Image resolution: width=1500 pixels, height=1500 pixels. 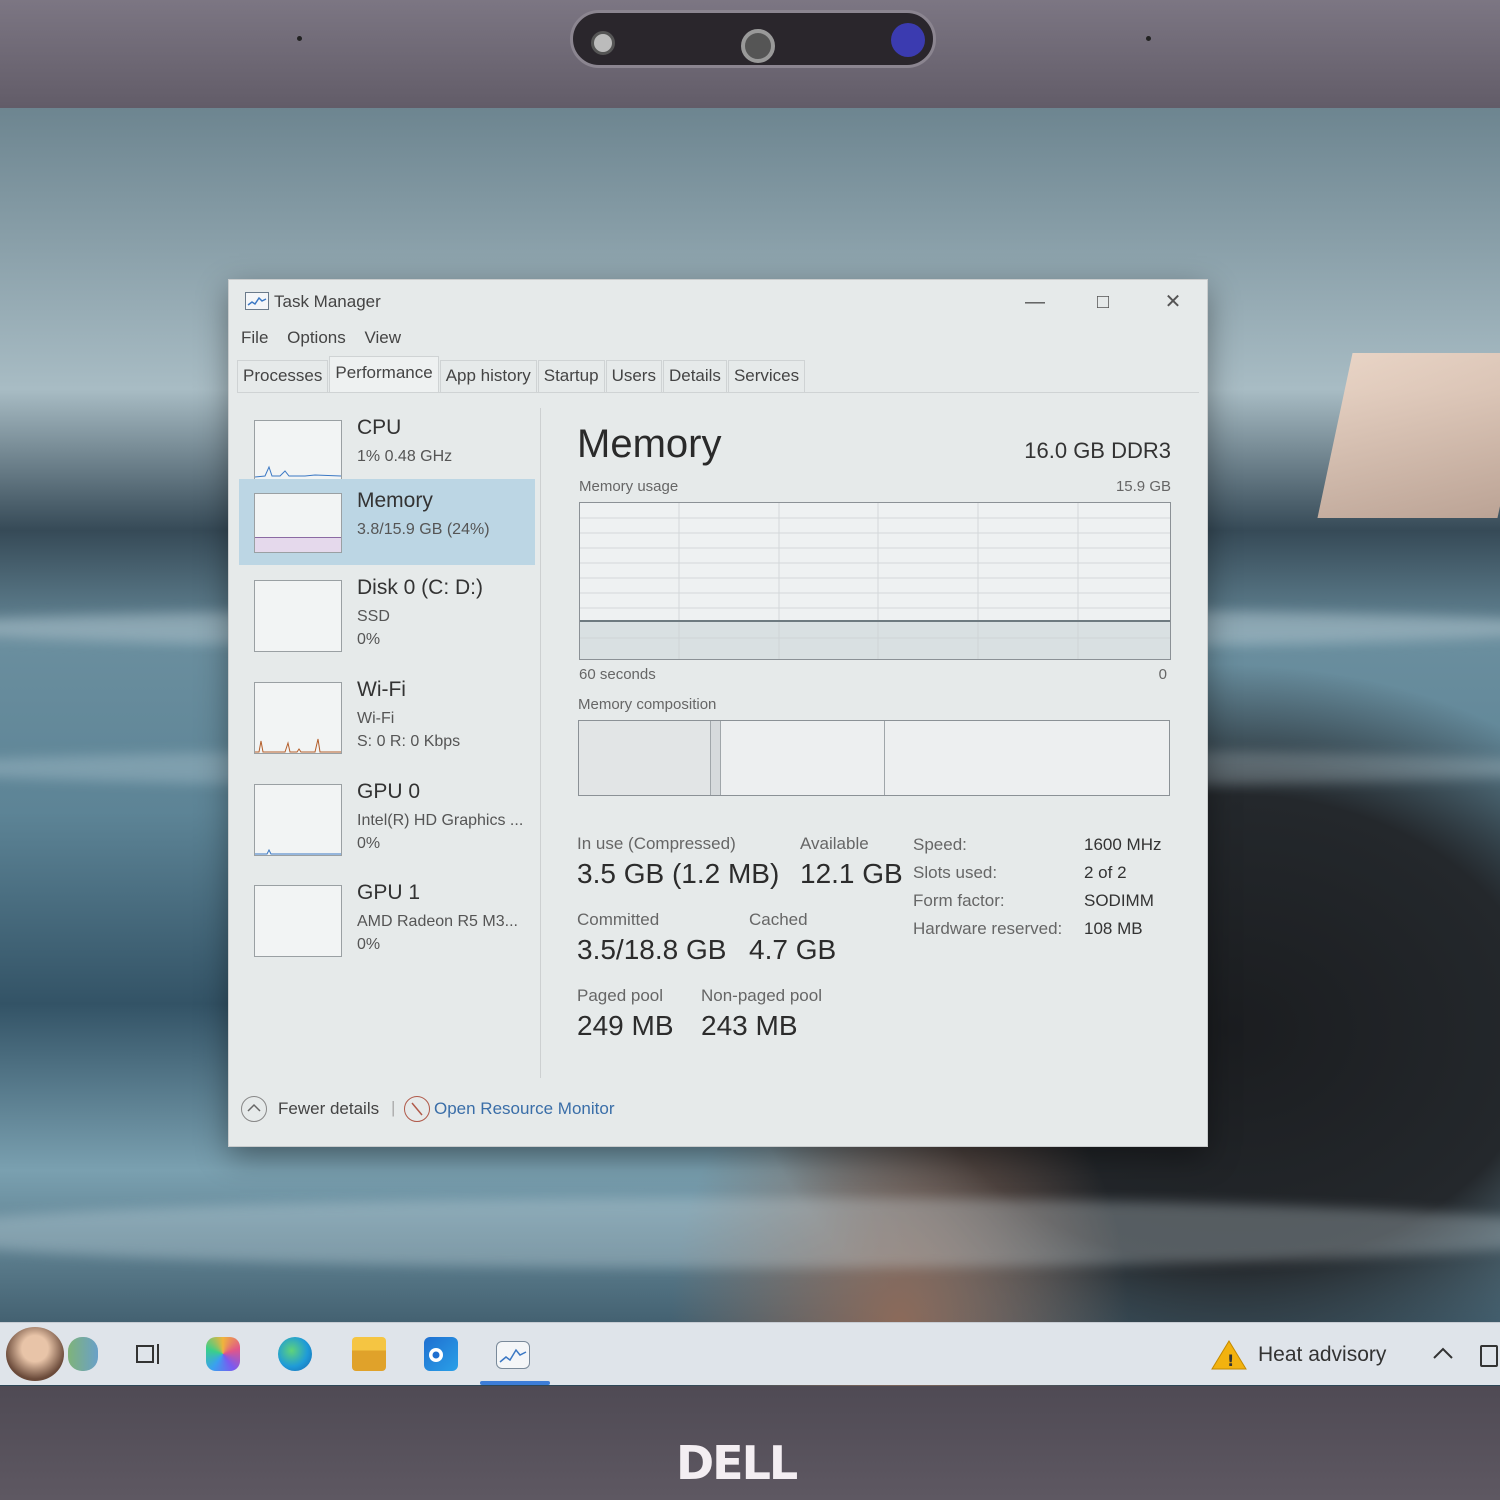 What do you see at coordinates (149, 1354) in the screenshot?
I see `task-view-icon` at bounding box center [149, 1354].